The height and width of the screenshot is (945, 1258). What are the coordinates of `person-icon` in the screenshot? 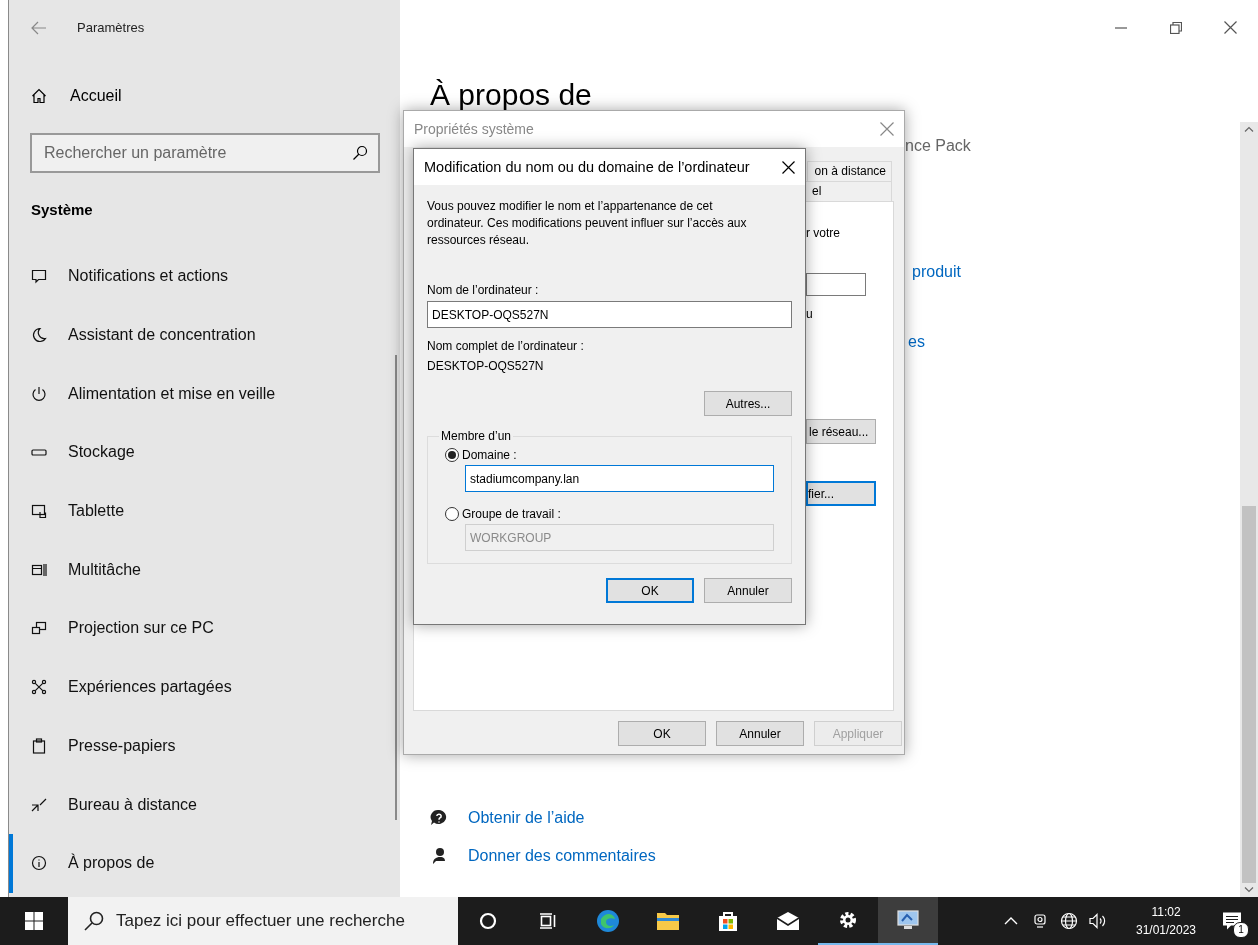 It's located at (439, 856).